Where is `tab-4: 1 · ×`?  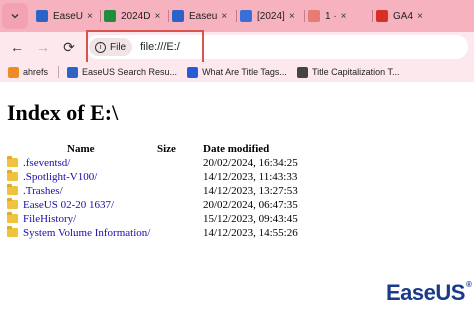 tab-4: 1 · × is located at coordinates (338, 16).